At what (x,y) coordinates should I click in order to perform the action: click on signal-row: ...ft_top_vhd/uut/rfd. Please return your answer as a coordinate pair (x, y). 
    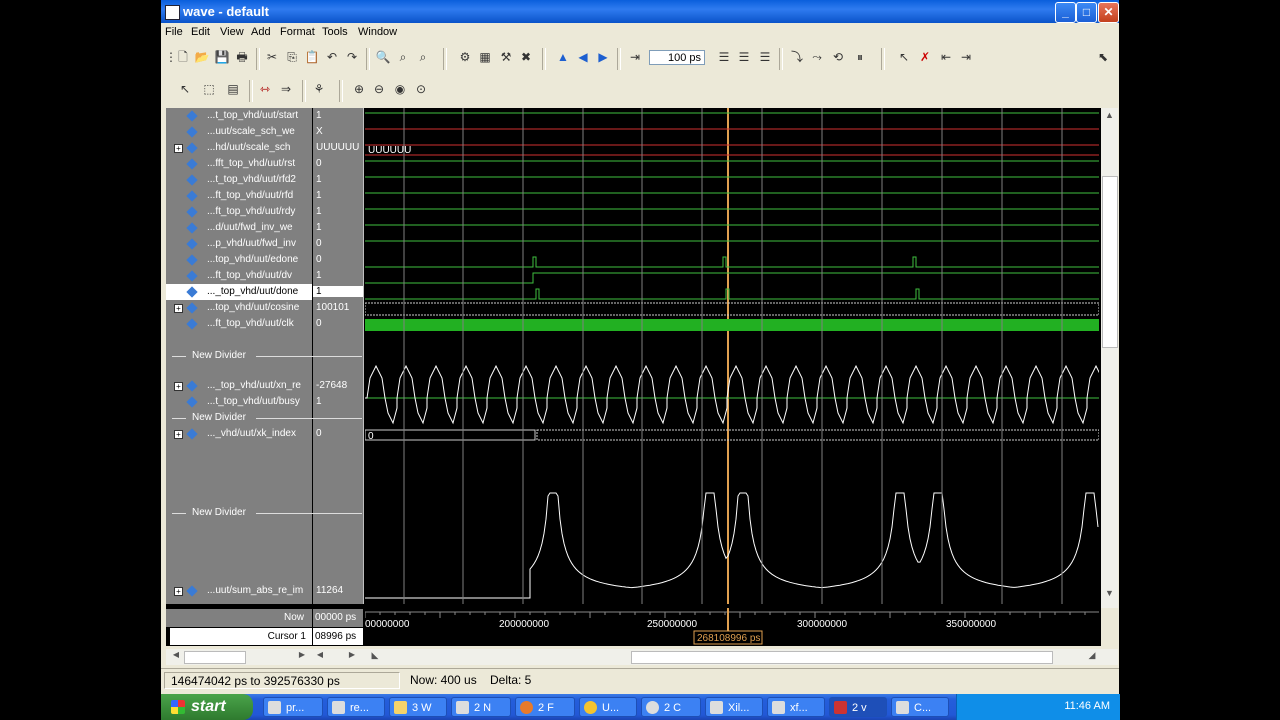
    Looking at the image, I should click on (239, 196).